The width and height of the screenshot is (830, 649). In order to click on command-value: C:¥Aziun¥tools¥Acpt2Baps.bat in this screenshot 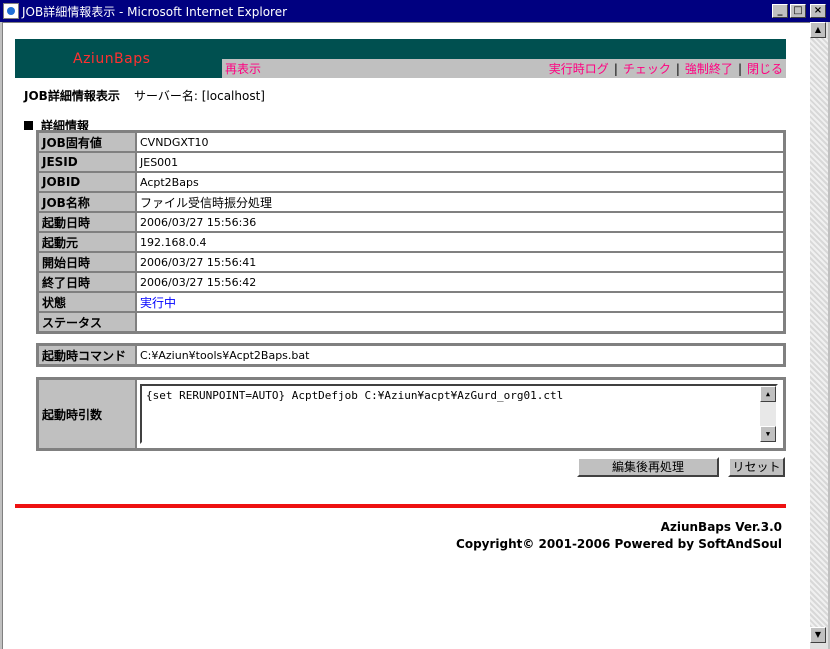, I will do `click(460, 355)`.